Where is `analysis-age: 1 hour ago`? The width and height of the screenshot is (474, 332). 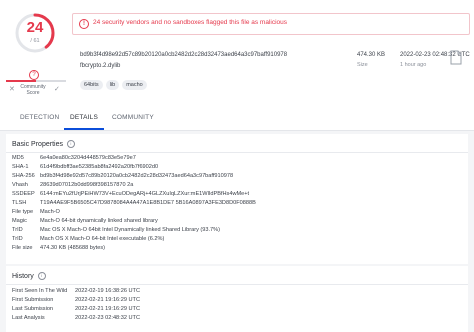
analysis-age: 1 hour ago is located at coordinates (413, 65).